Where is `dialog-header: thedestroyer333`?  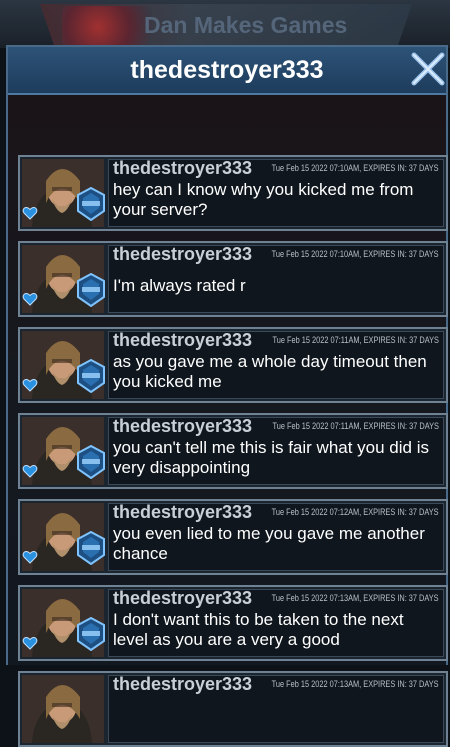
dialog-header: thedestroyer333 is located at coordinates (227, 71).